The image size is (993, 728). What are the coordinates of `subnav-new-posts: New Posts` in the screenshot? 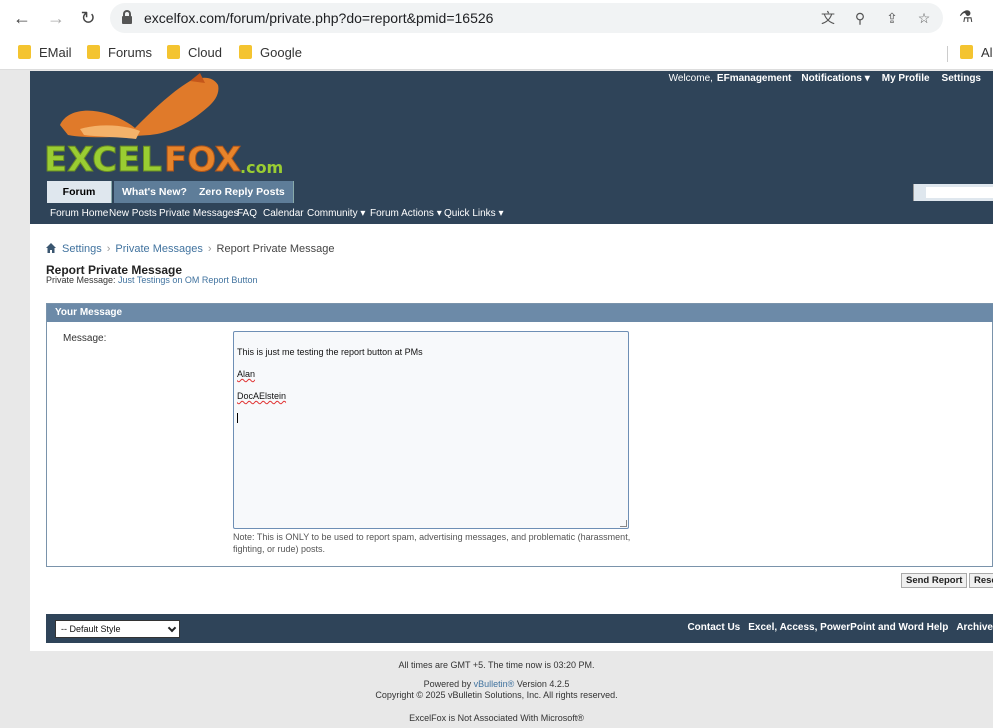 It's located at (133, 213).